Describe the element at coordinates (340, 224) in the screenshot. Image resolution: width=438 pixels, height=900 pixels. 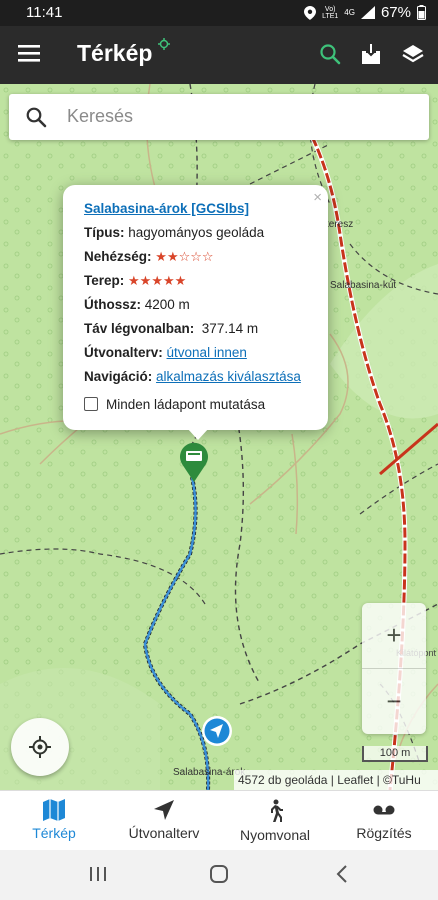
I see `map-label: teresz` at that location.